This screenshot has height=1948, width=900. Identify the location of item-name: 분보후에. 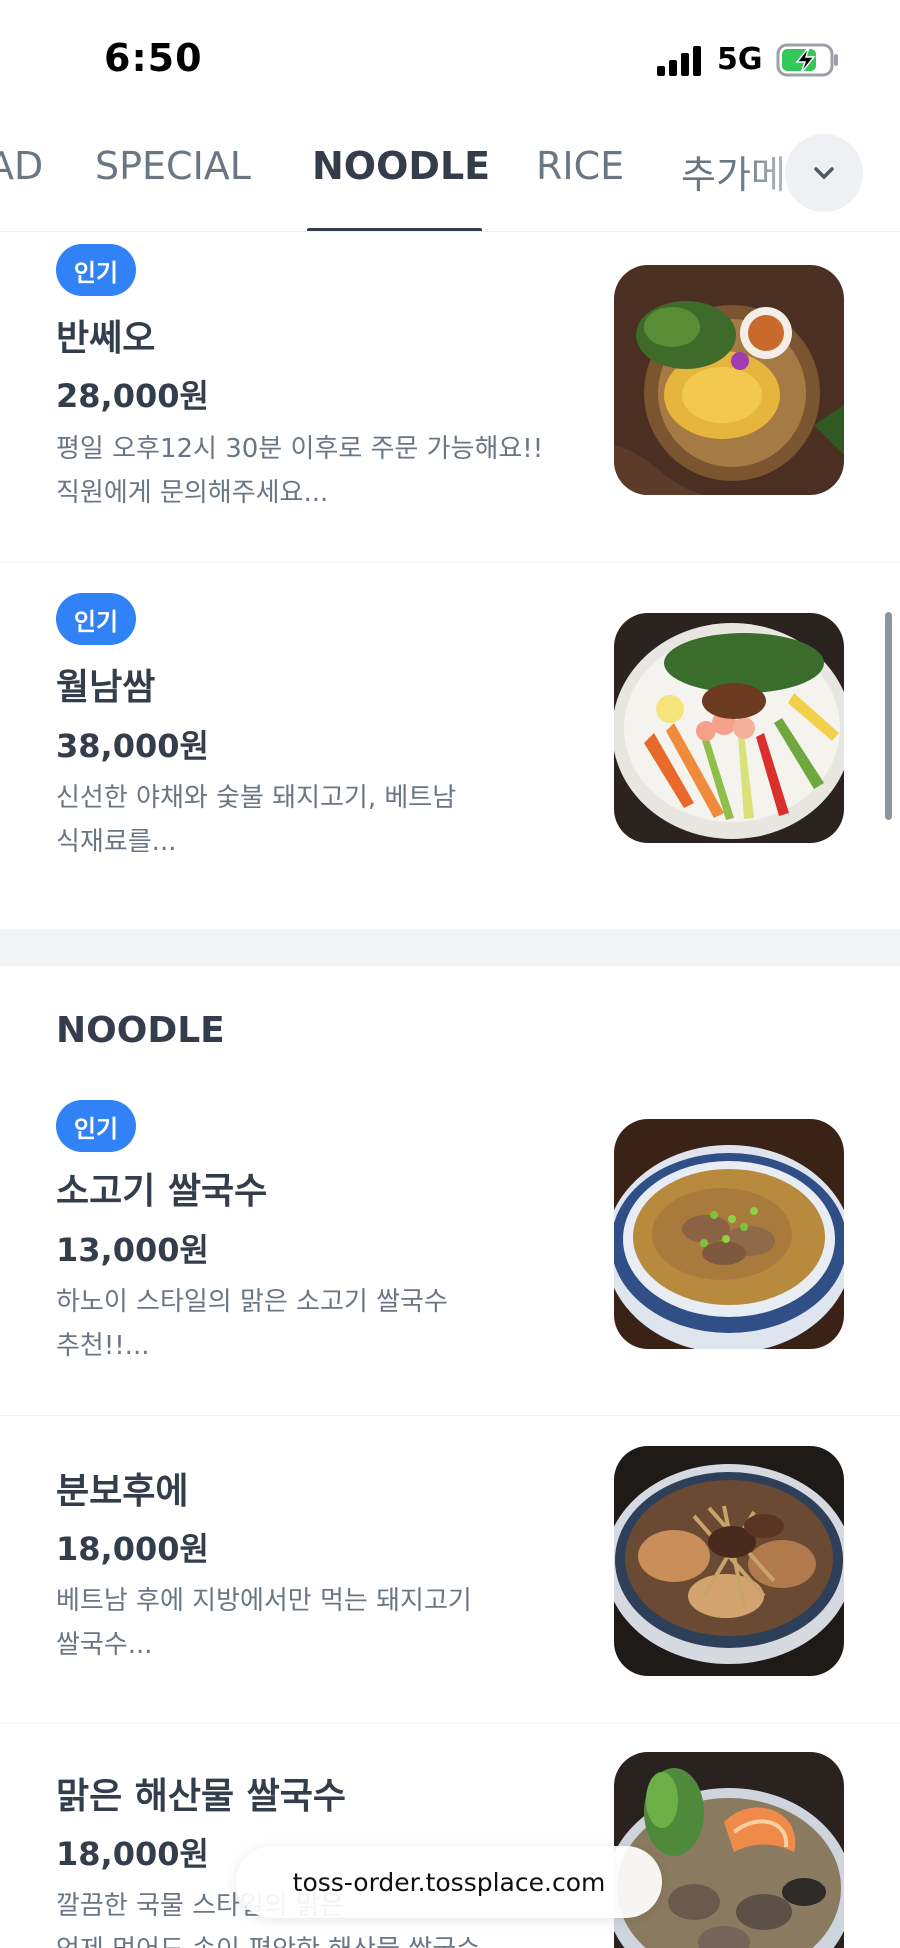
(122, 1491).